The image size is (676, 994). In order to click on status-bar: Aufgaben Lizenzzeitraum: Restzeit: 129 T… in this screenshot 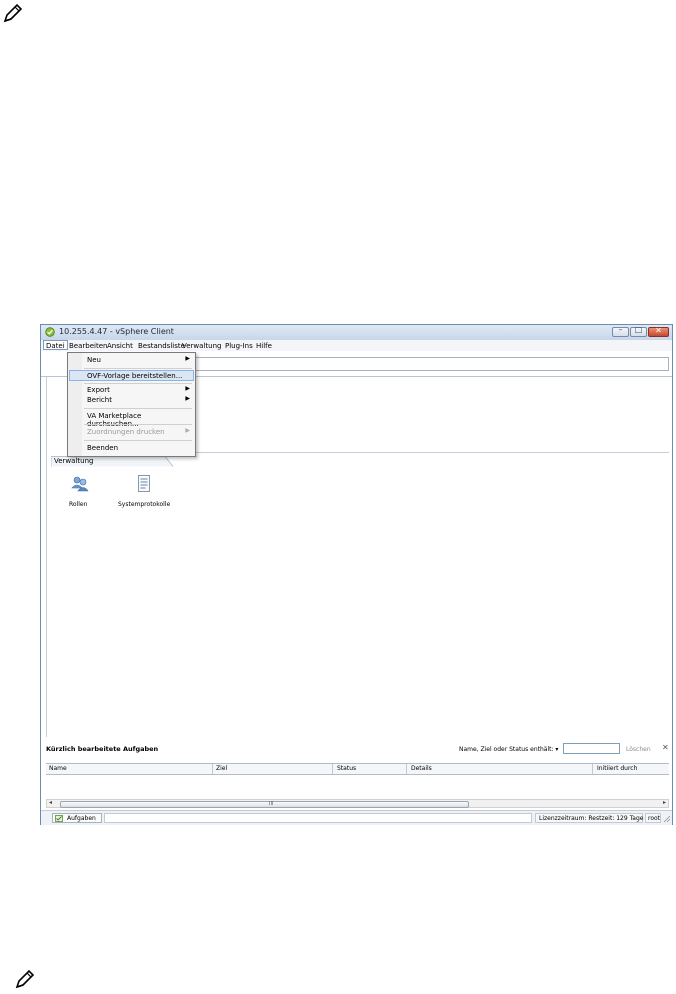, I will do `click(356, 817)`.